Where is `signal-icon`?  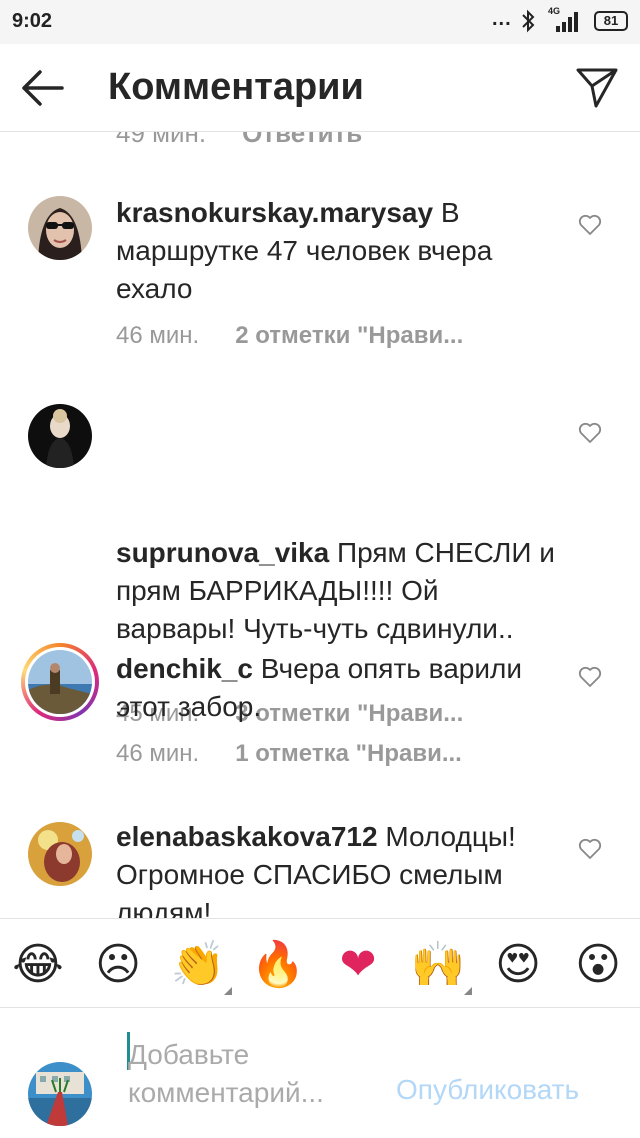
signal-icon is located at coordinates (567, 22).